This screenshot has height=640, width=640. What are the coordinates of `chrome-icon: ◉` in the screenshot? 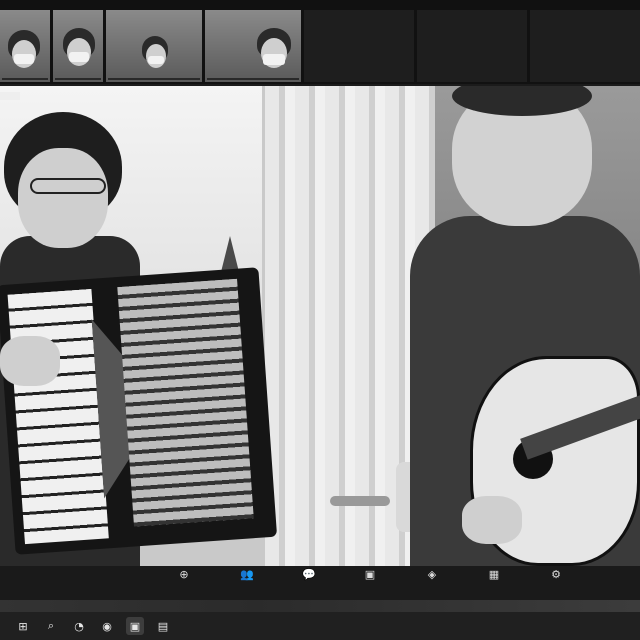 It's located at (107, 626).